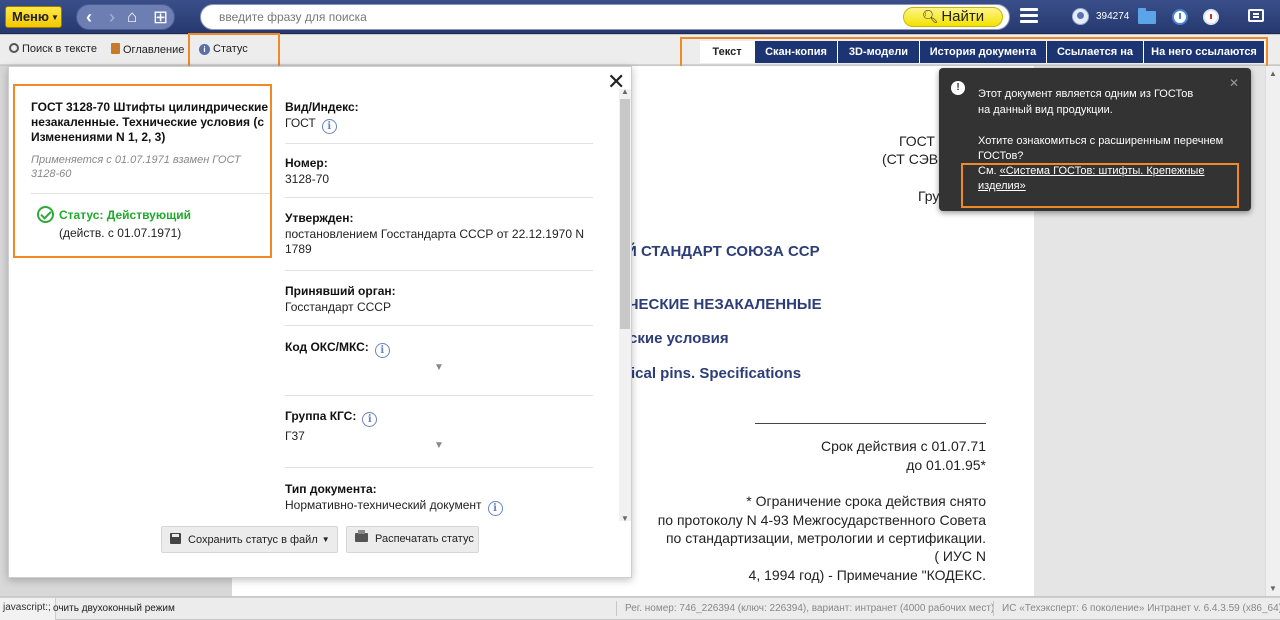 This screenshot has height=620, width=1280. Describe the element at coordinates (903, 446) in the screenshot. I see `doc-validity-1: Срок действия с 01.07.71` at that location.